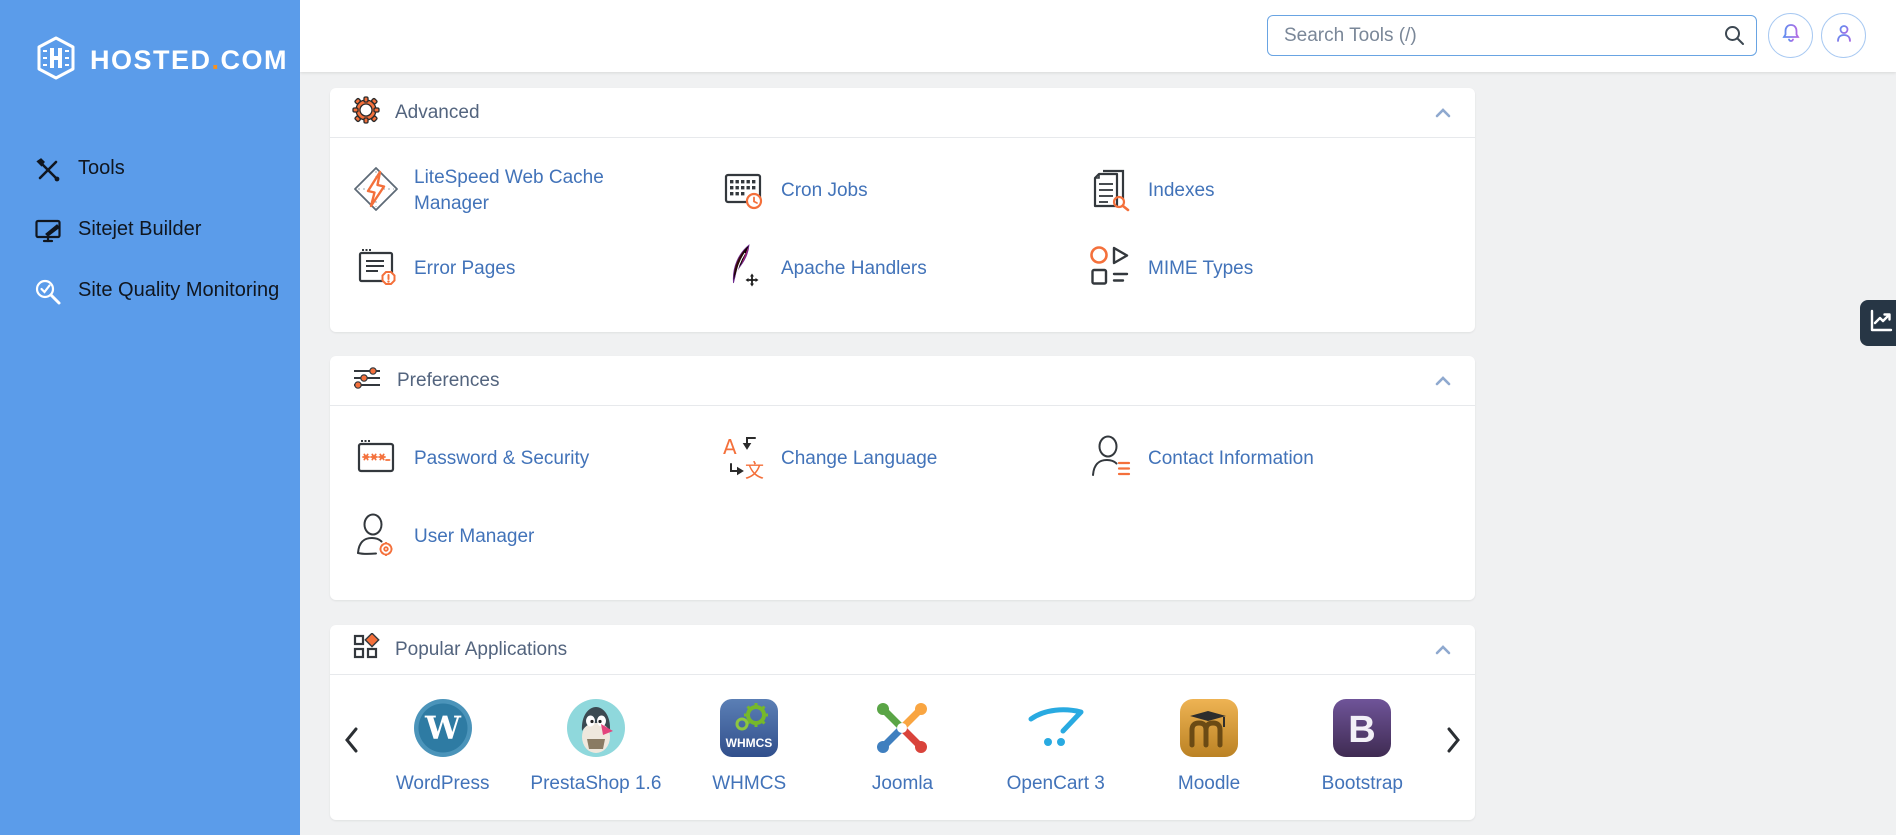 The image size is (1896, 835). I want to click on gear-icon, so click(366, 112).